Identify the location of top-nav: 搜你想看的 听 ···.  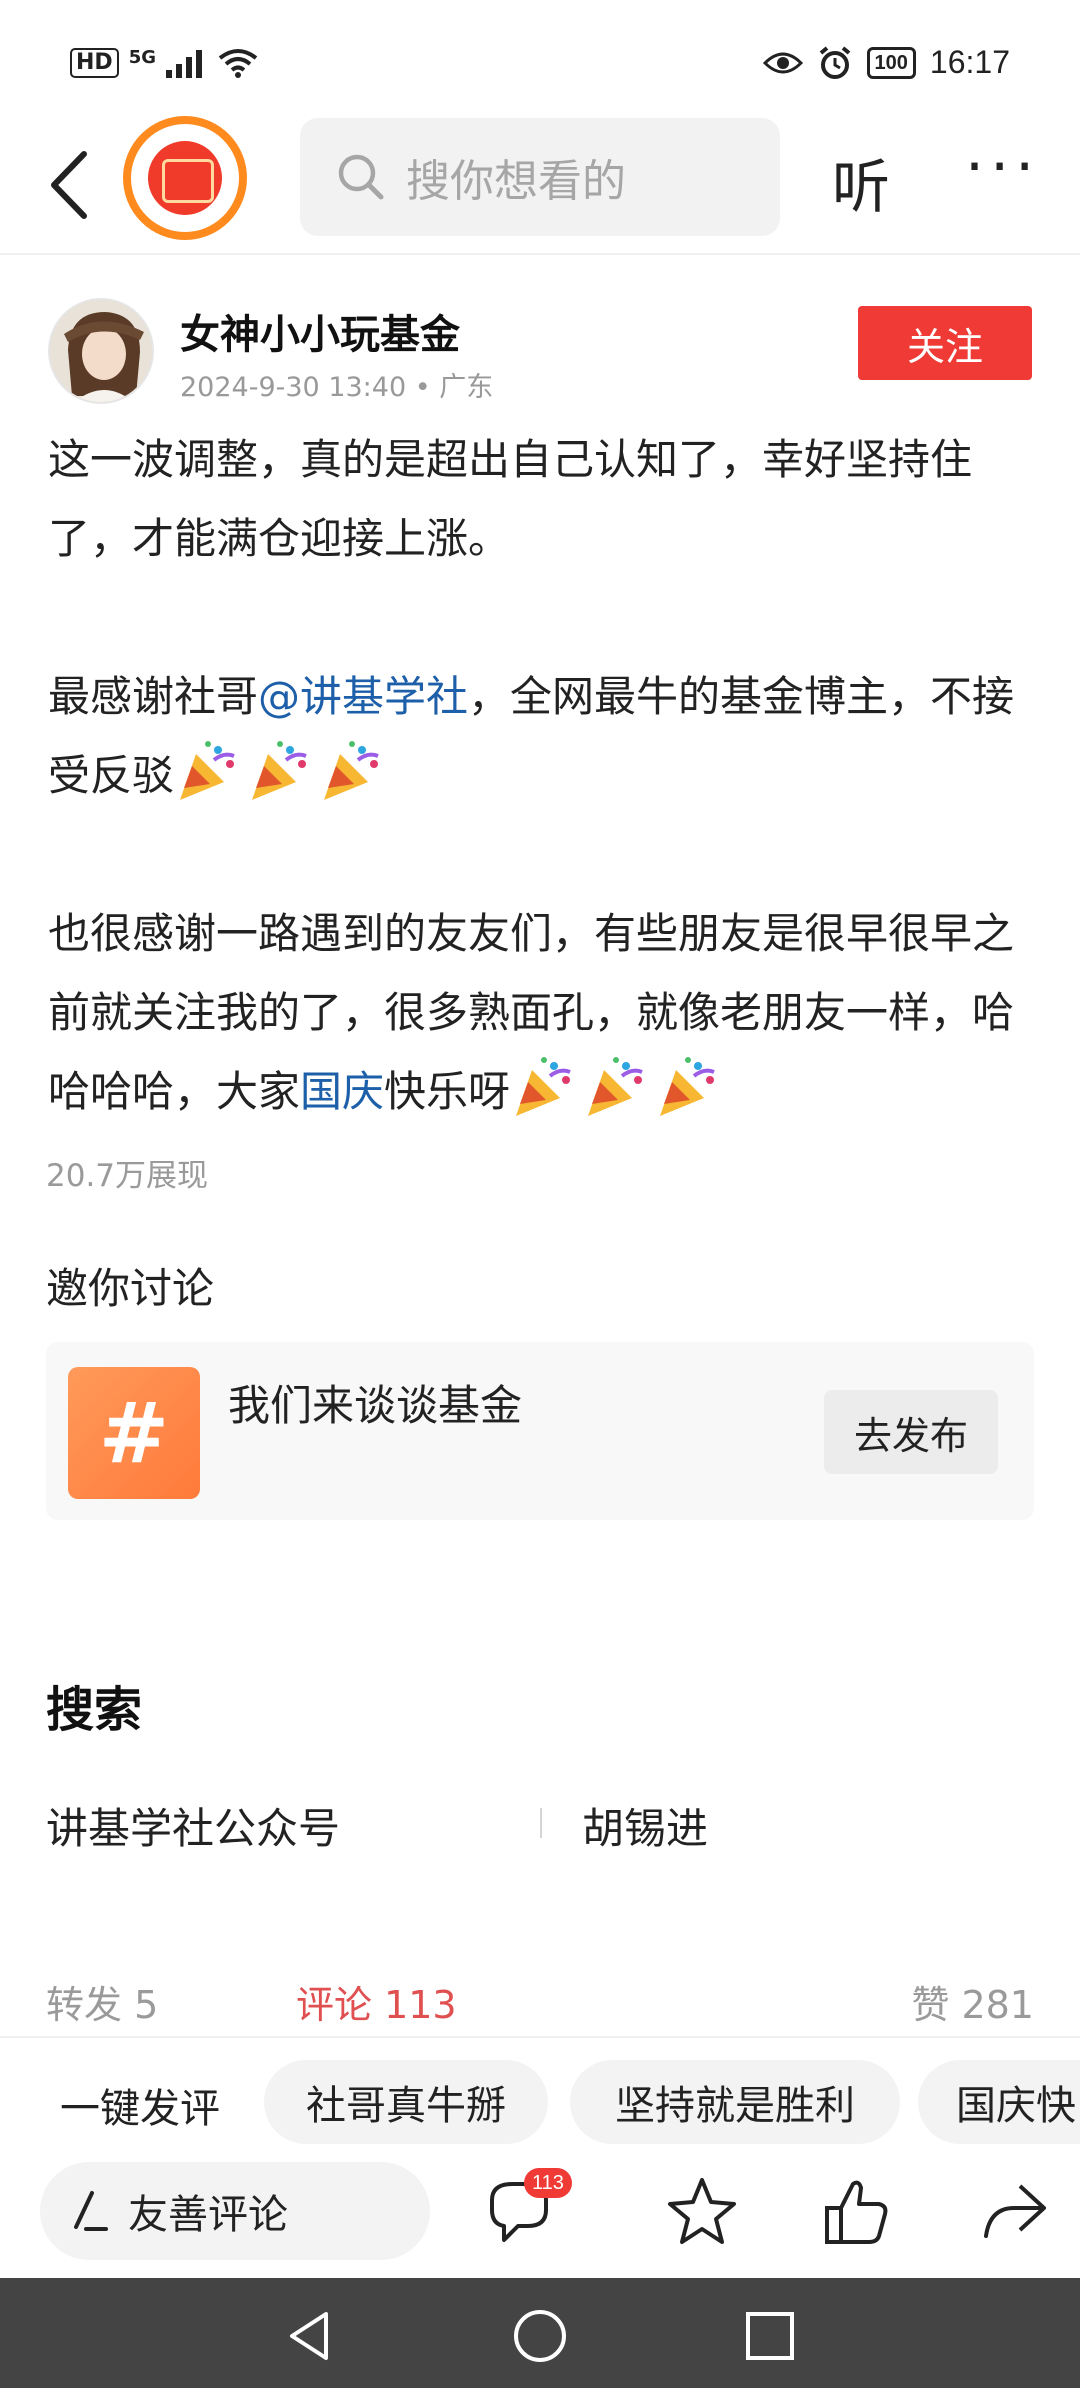
(540, 182).